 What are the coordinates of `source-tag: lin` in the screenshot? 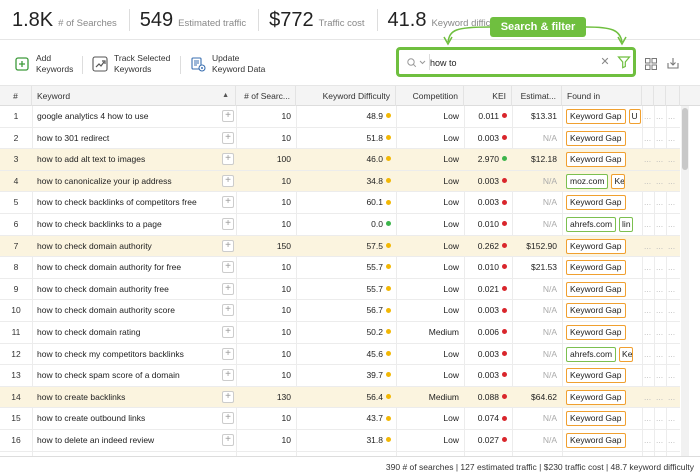 It's located at (626, 224).